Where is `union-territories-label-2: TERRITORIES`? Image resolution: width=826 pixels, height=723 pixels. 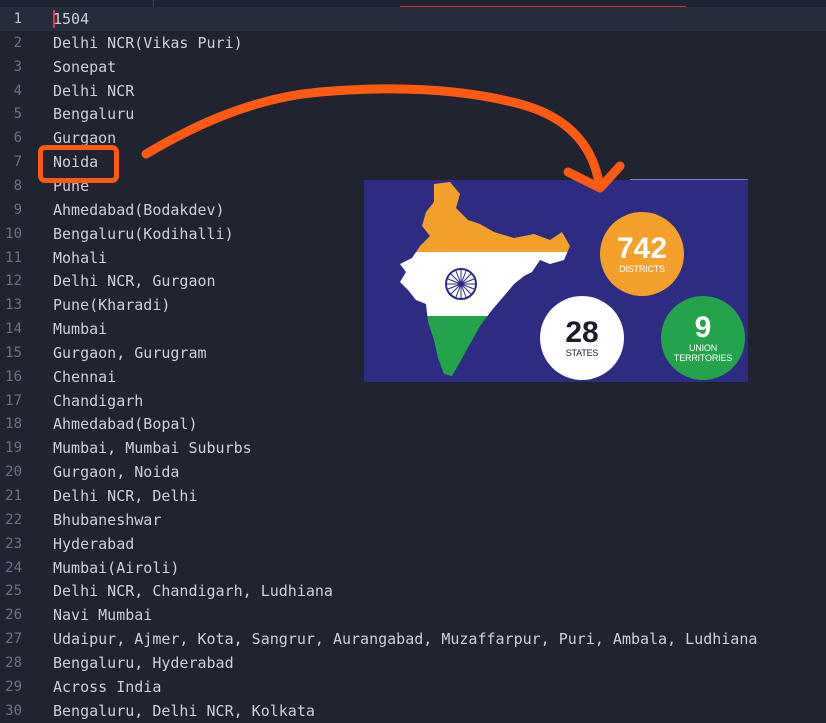
union-territories-label-2: TERRITORIES is located at coordinates (703, 358).